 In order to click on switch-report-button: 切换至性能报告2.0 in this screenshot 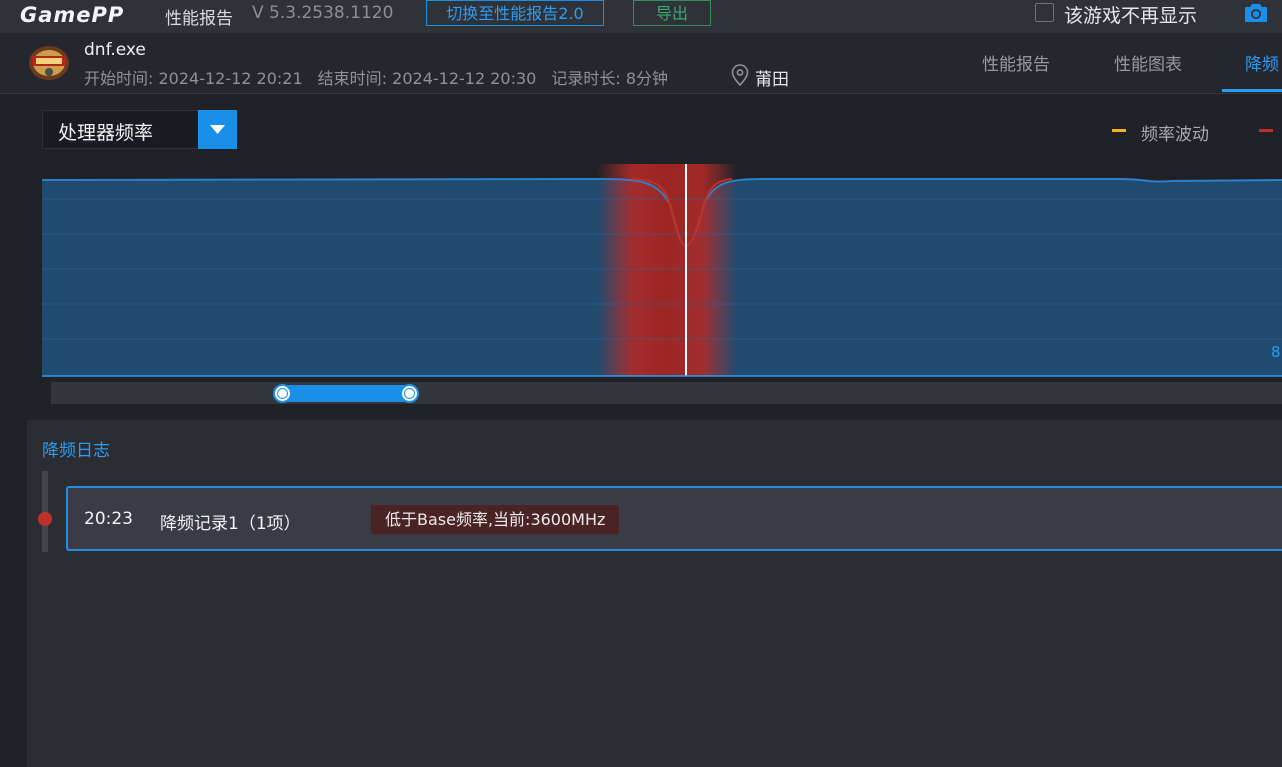, I will do `click(515, 13)`.